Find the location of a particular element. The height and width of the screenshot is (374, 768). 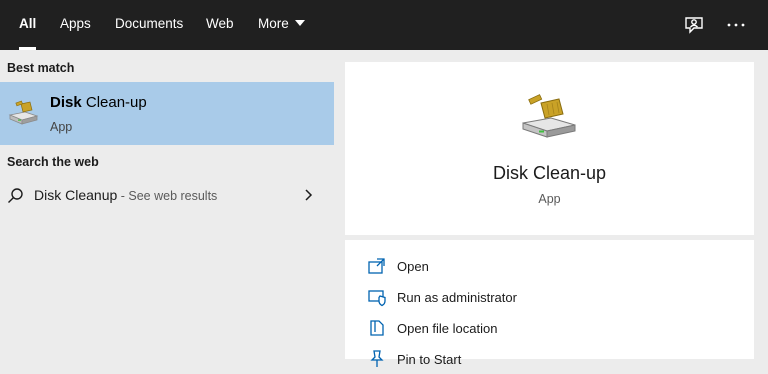

chevron-right-icon is located at coordinates (309, 195).